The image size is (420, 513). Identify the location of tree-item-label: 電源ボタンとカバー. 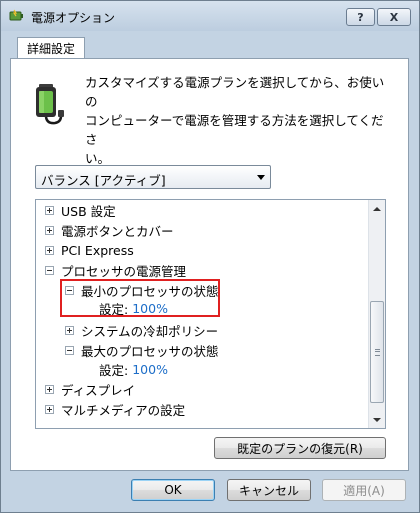
(117, 231).